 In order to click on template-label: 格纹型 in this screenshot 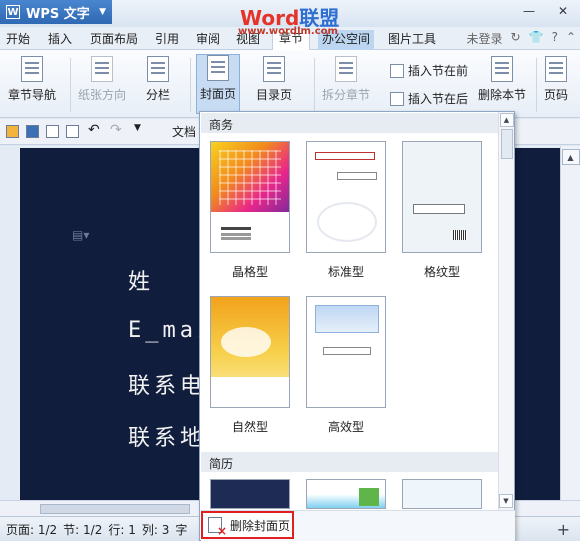, I will do `click(441, 272)`.